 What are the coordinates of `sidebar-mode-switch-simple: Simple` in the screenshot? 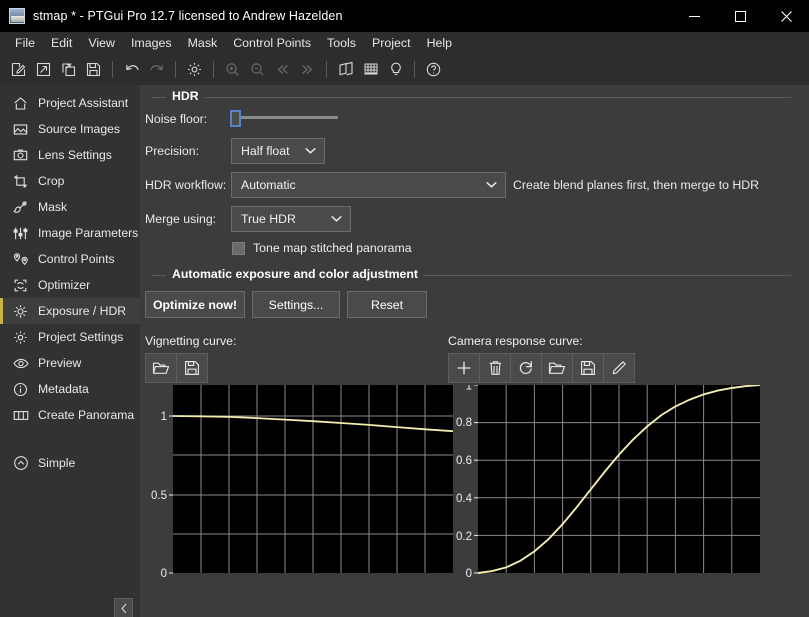 It's located at (70, 463).